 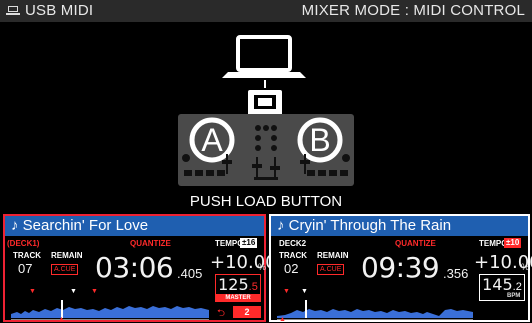 What do you see at coordinates (456, 273) in the screenshot?
I see `deck2-time-ms: .356` at bounding box center [456, 273].